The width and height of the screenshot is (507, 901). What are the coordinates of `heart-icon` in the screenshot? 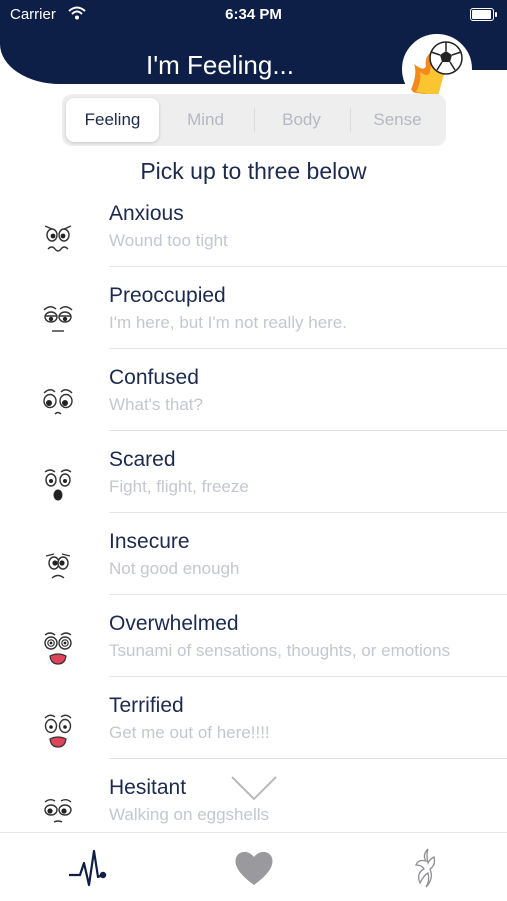 It's located at (254, 867).